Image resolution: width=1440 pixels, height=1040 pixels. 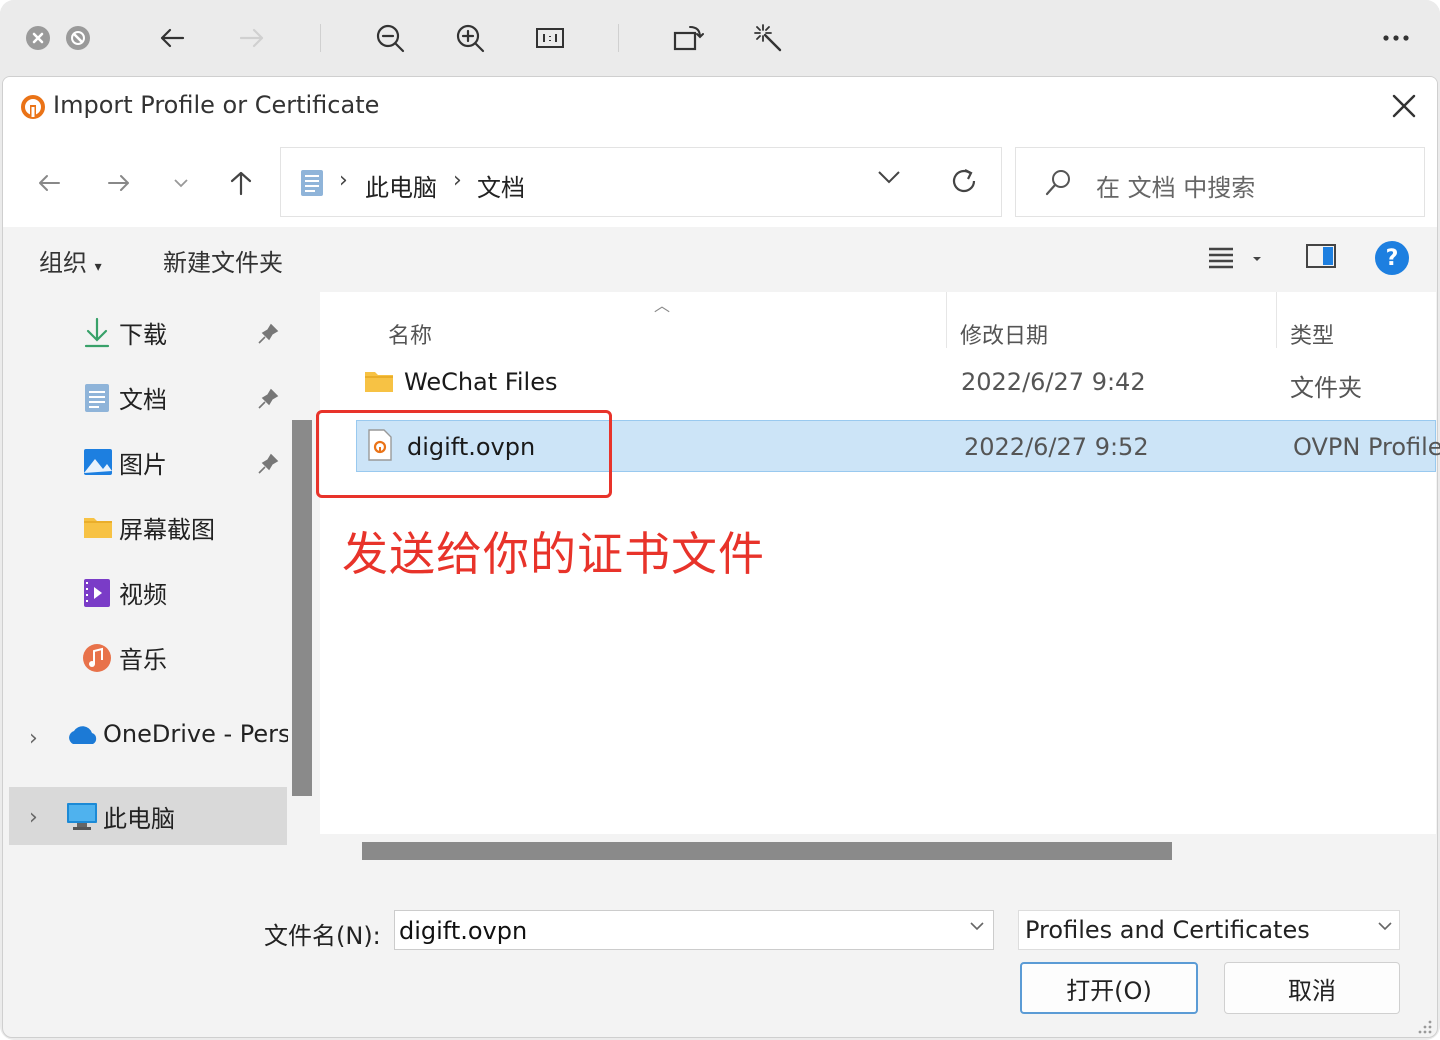 I want to click on video-icon, so click(x=97, y=593).